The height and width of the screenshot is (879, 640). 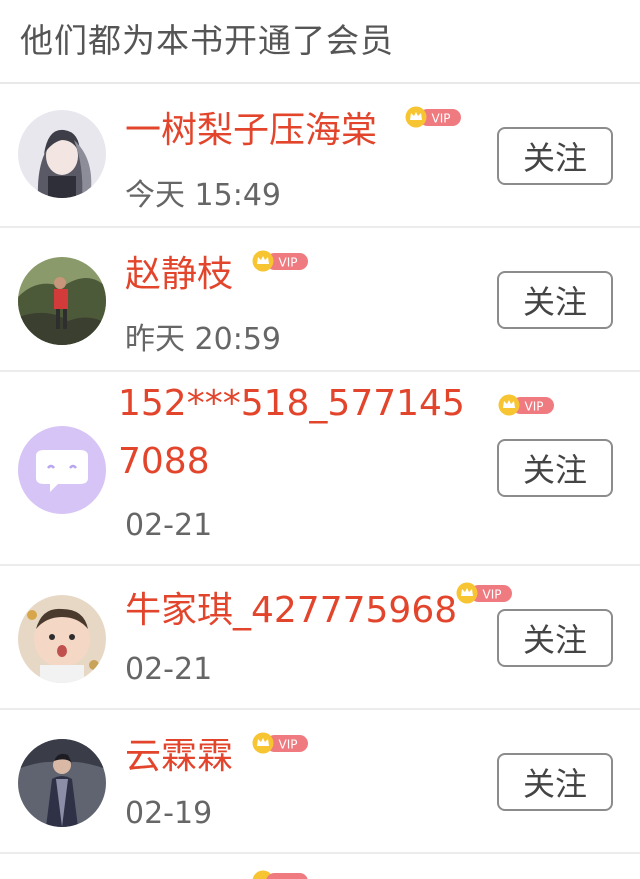 What do you see at coordinates (179, 757) in the screenshot?
I see `member-name: 云霖霖` at bounding box center [179, 757].